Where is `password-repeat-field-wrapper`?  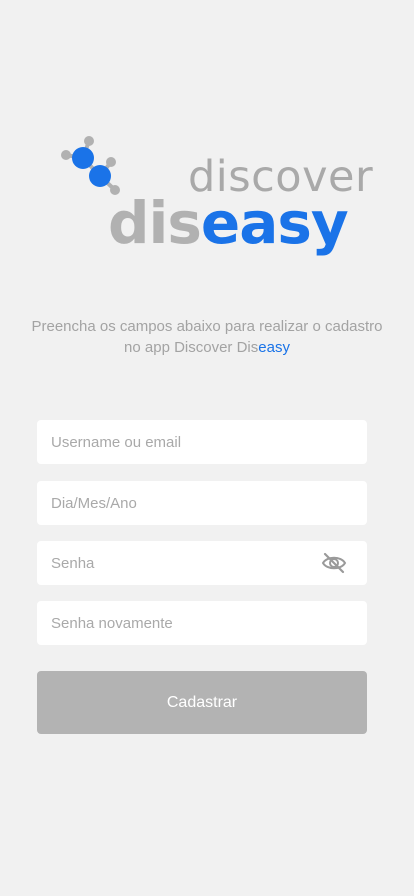
password-repeat-field-wrapper is located at coordinates (202, 623).